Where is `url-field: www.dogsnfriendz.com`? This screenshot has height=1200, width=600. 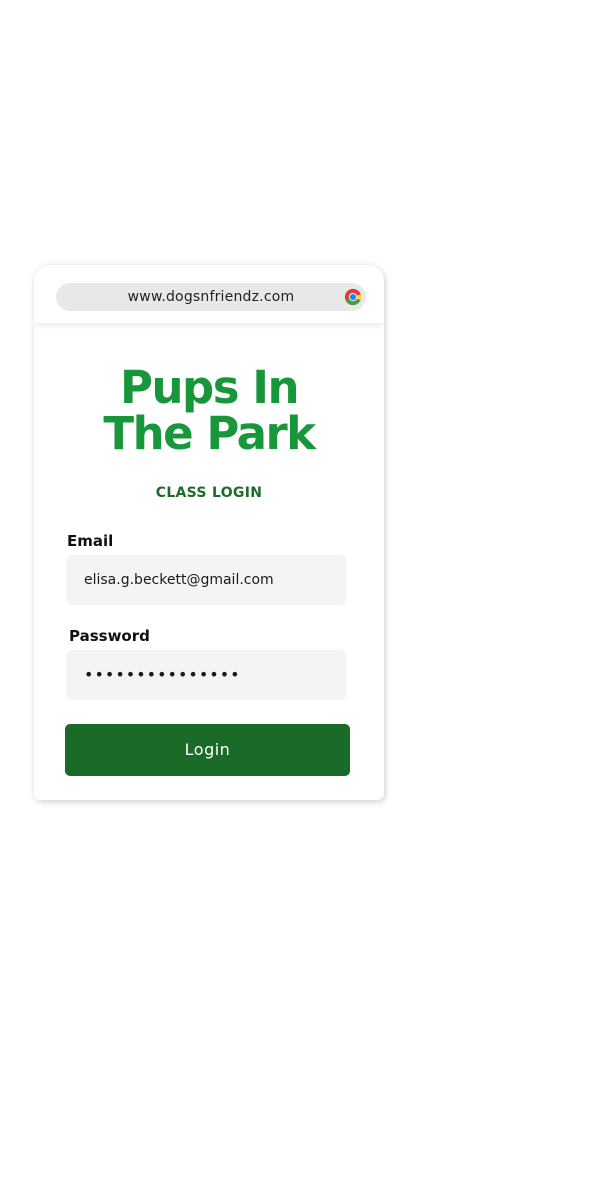 url-field: www.dogsnfriendz.com is located at coordinates (211, 297).